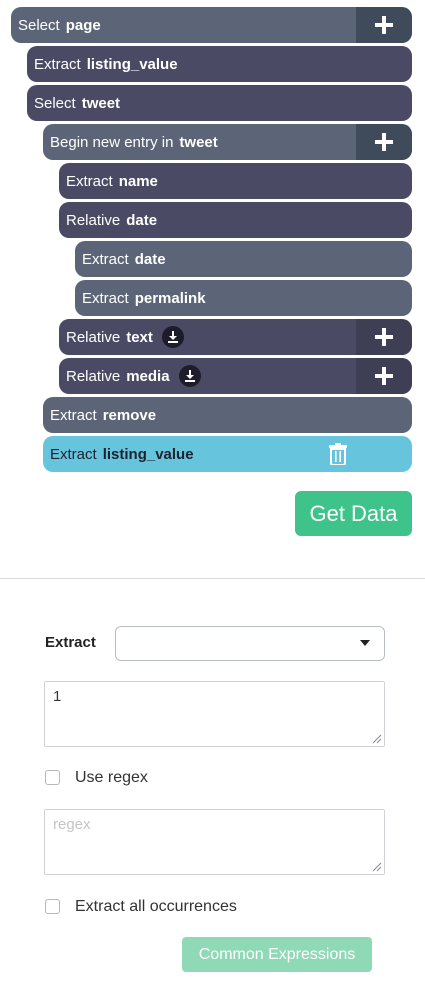  I want to click on trash-icon, so click(338, 454).